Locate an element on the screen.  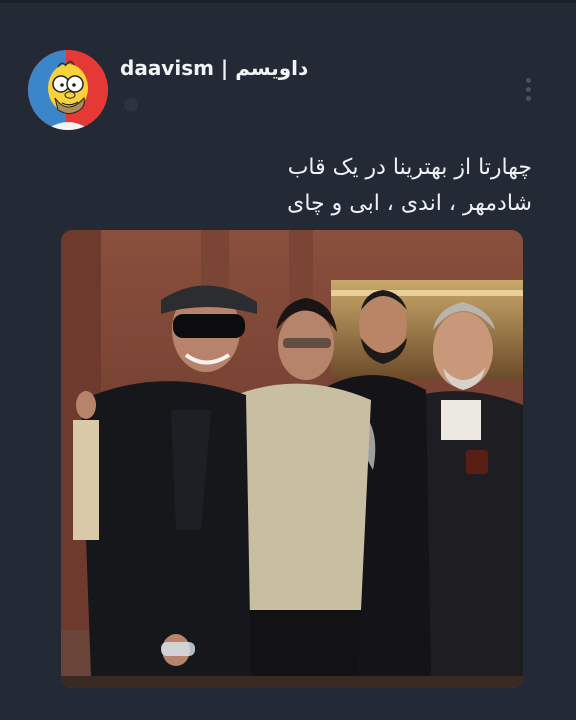
caption-line-1: چهارتا از بهترینا در یک قاب is located at coordinates (409, 167).